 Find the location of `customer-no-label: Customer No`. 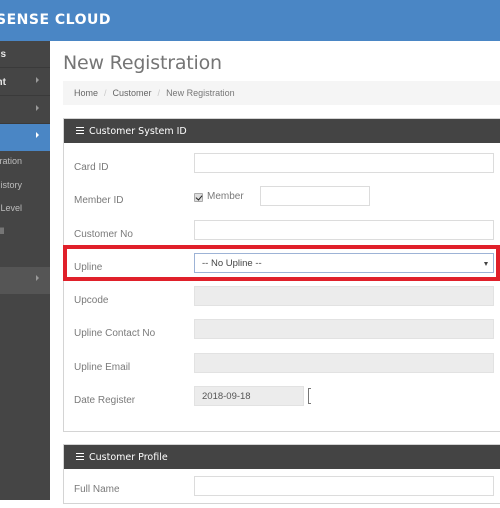

customer-no-label: Customer No is located at coordinates (103, 234).